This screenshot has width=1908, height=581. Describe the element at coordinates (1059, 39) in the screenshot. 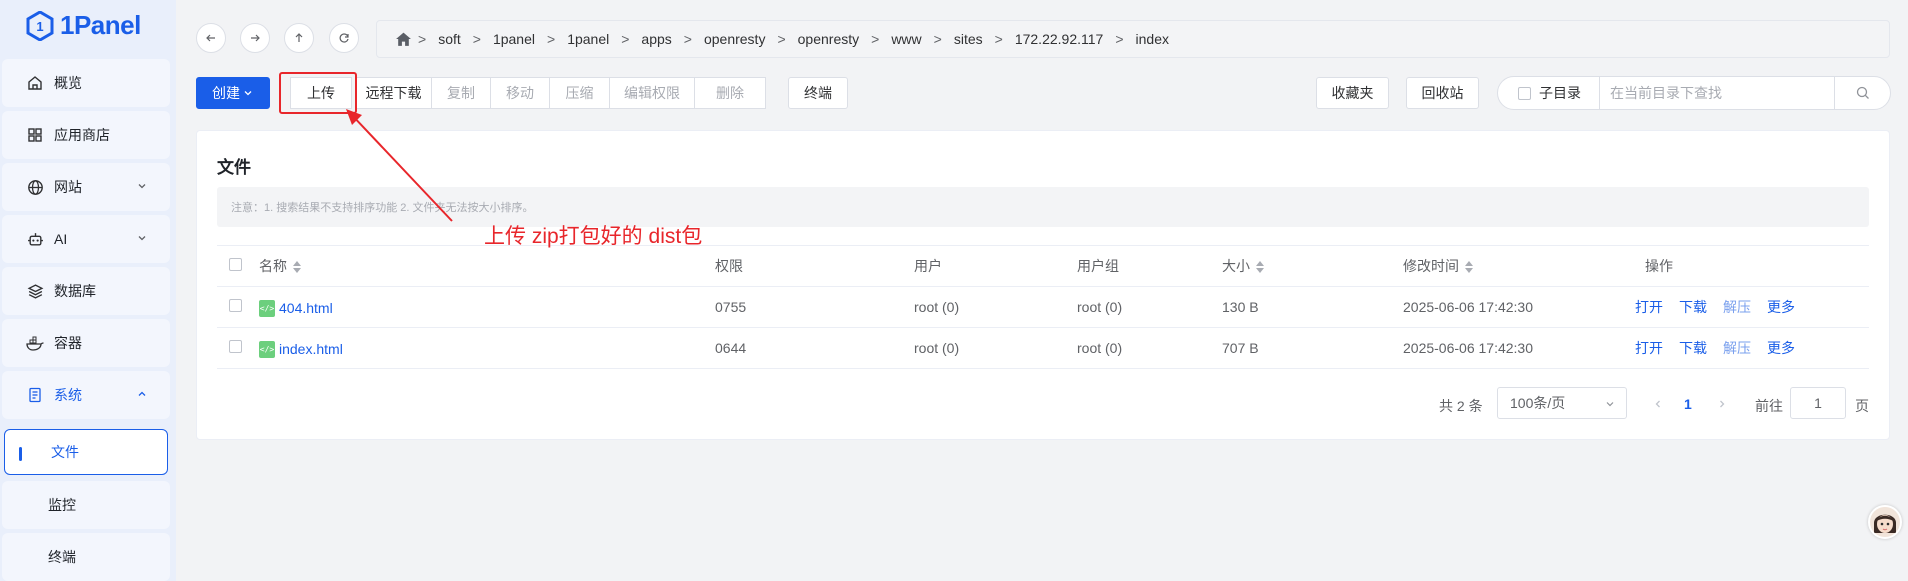

I see `breadcrumb-item: 172.22.92.117` at that location.